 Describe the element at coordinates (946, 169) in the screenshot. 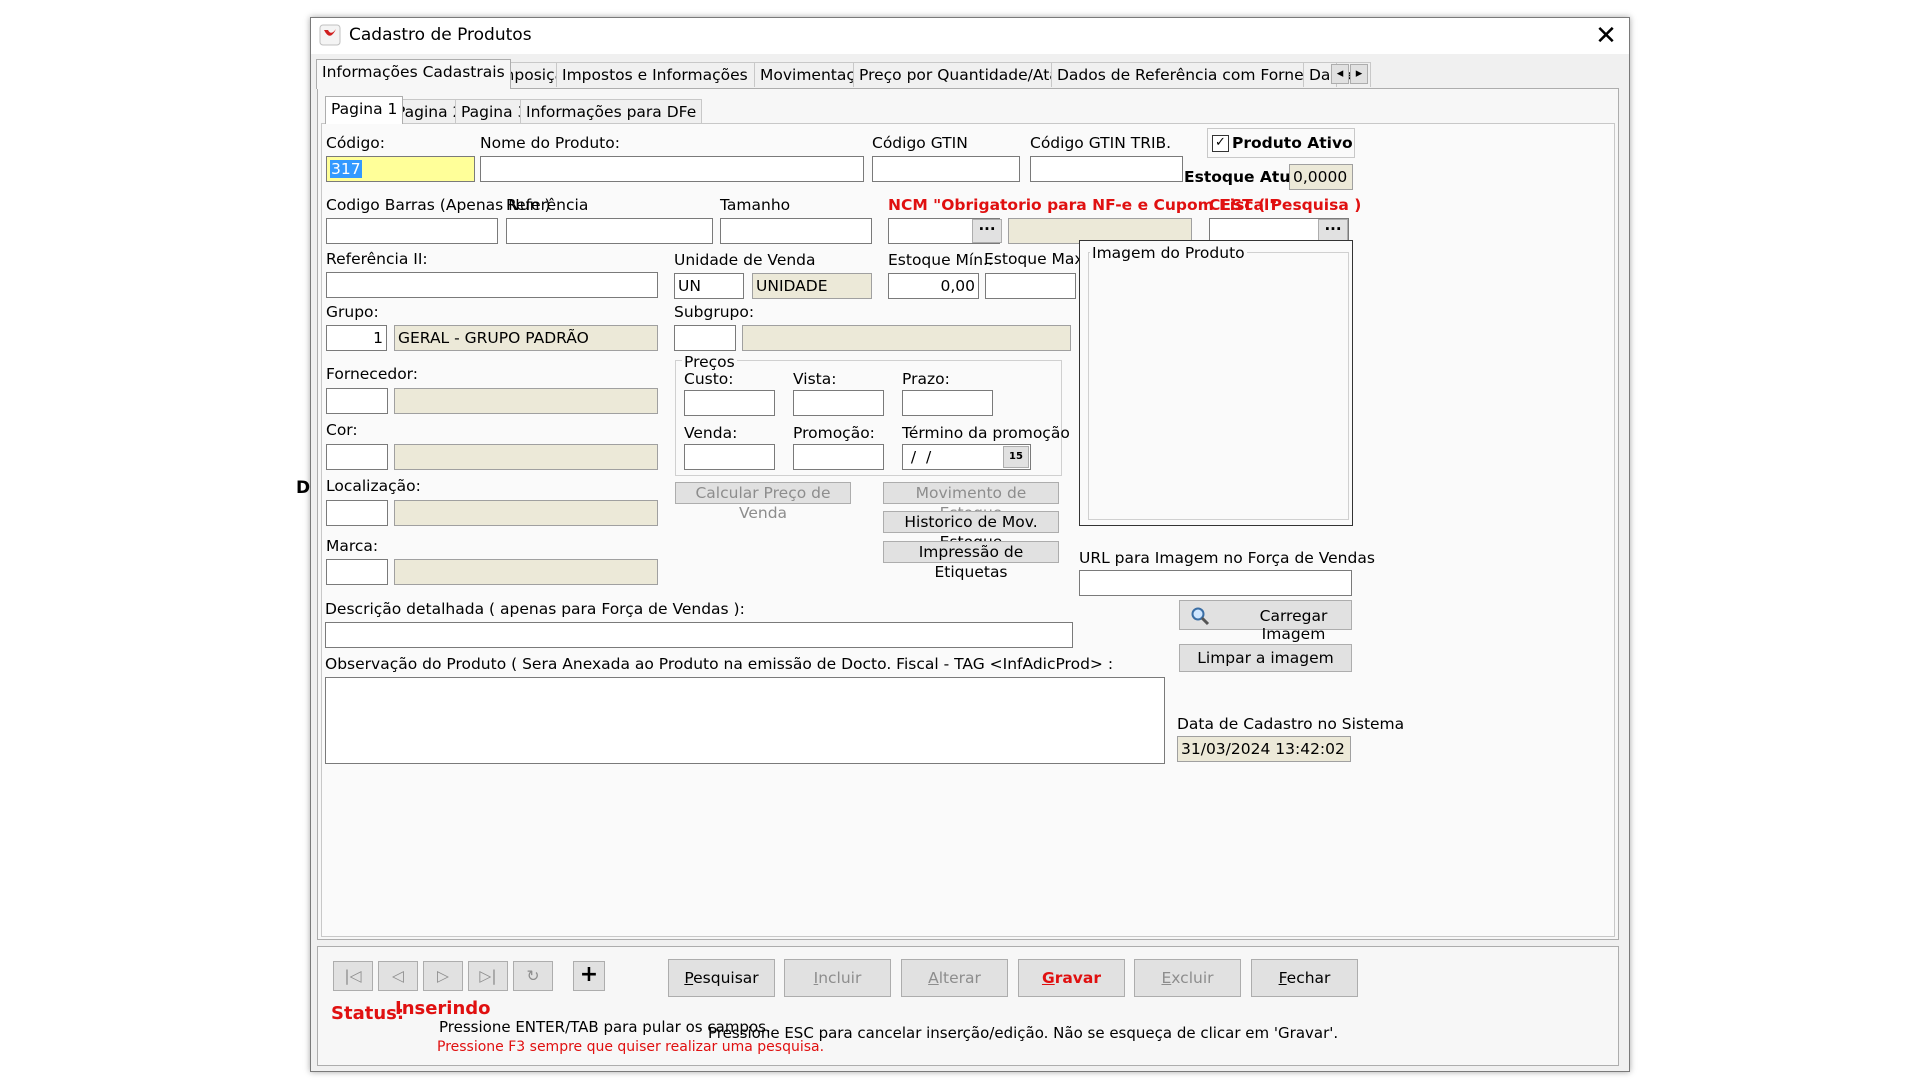

I see `codigo-gtin-input` at that location.